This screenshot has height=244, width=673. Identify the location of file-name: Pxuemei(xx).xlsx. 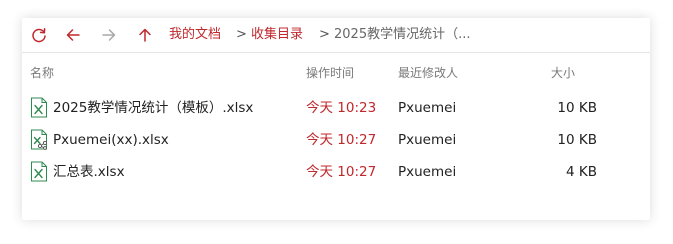
(111, 140).